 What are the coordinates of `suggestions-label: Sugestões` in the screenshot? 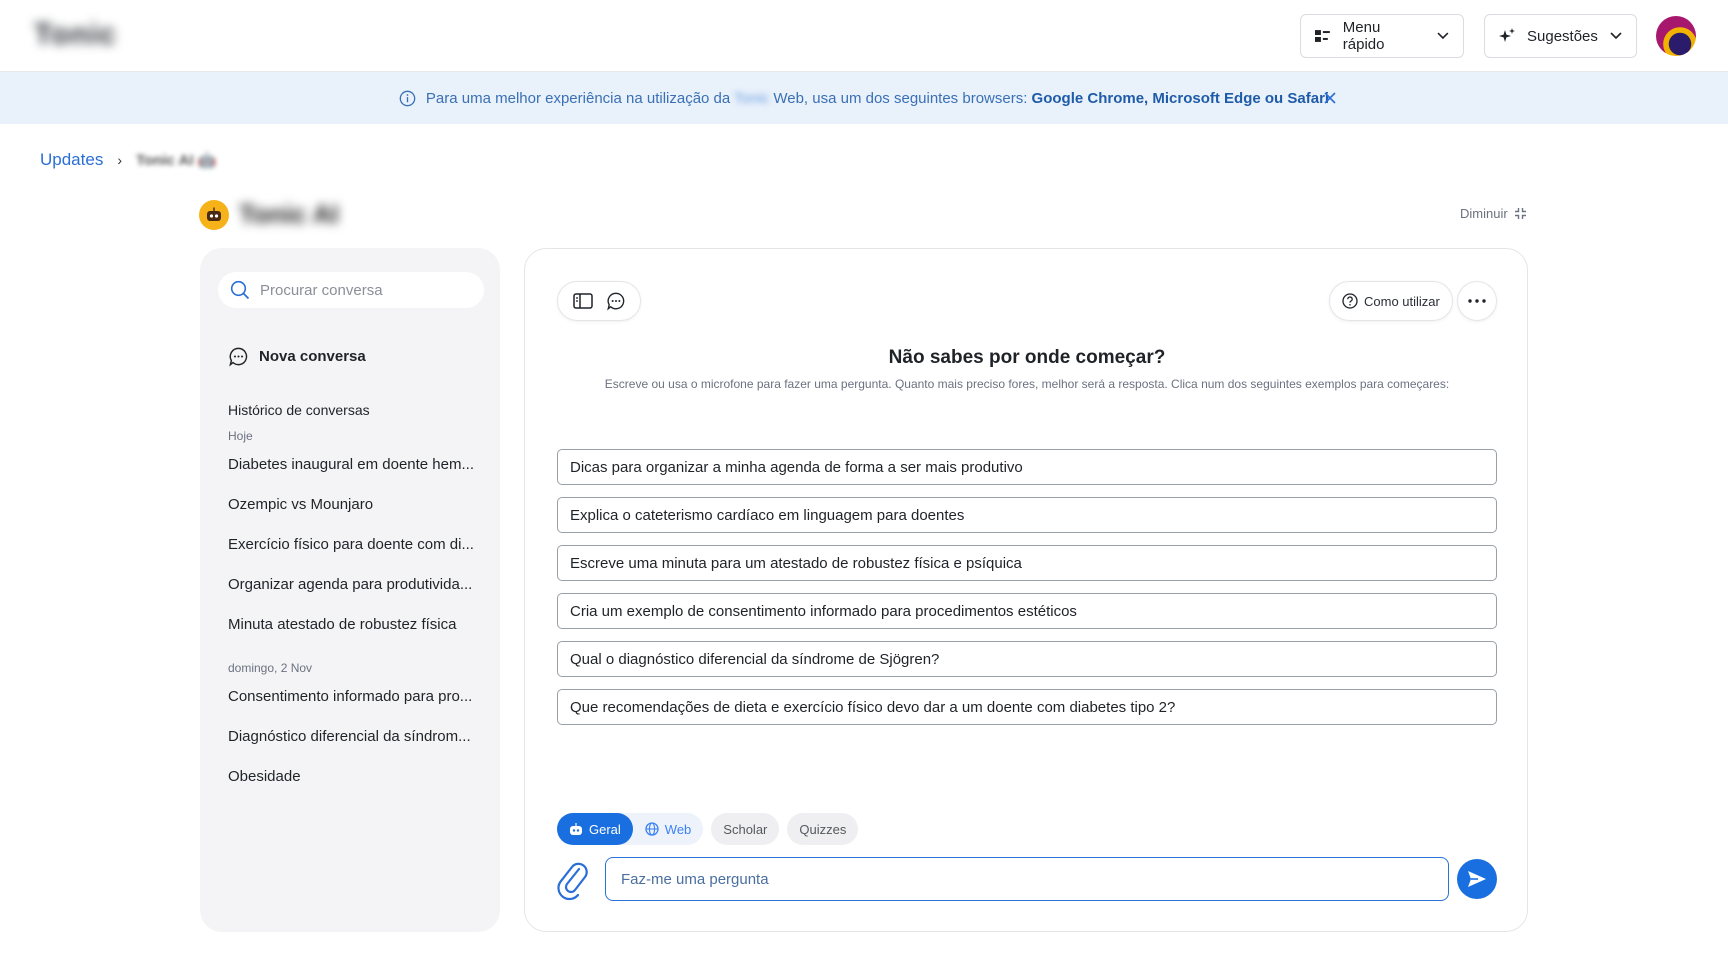 It's located at (1562, 36).